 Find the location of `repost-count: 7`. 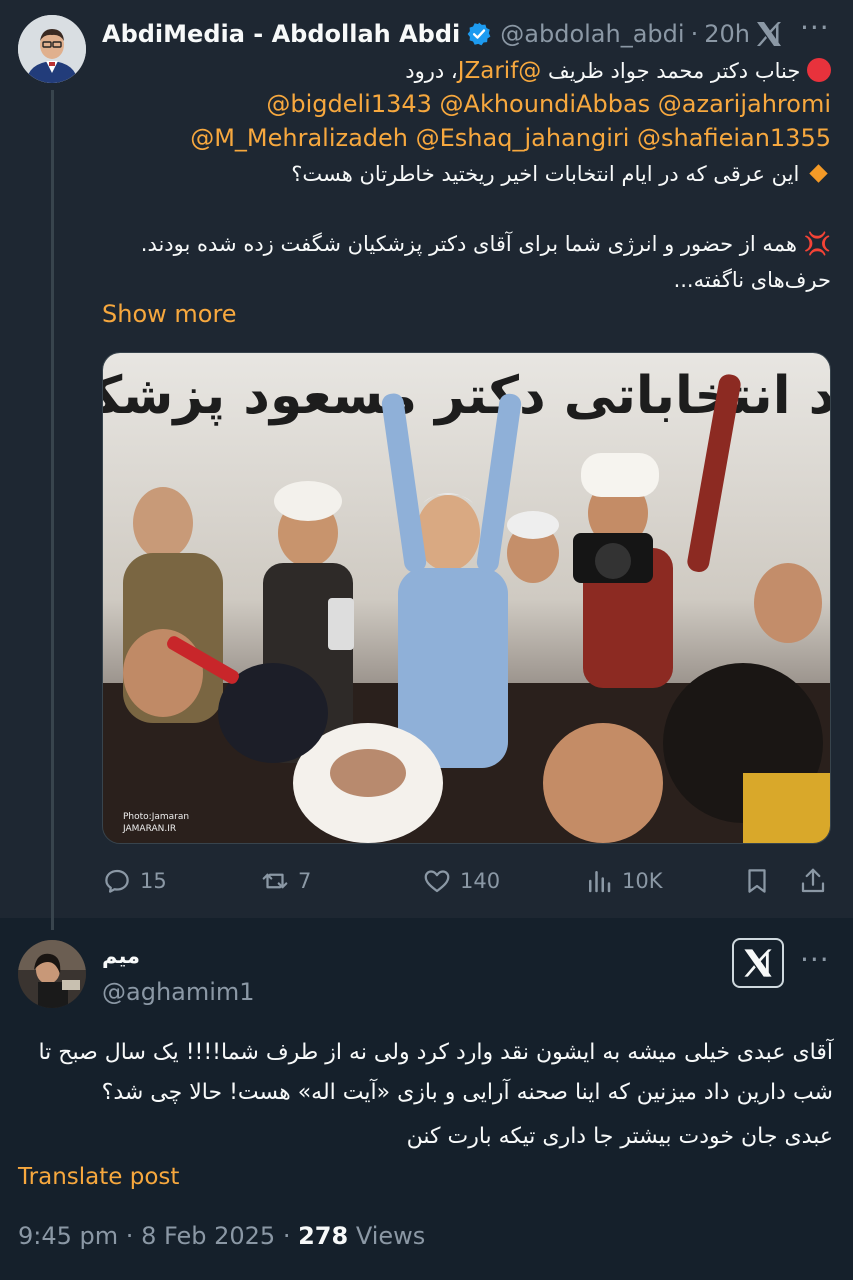

repost-count: 7 is located at coordinates (305, 881).